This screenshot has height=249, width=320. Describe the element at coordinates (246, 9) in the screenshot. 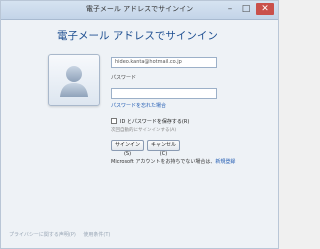

I see `maximize-button: □` at that location.